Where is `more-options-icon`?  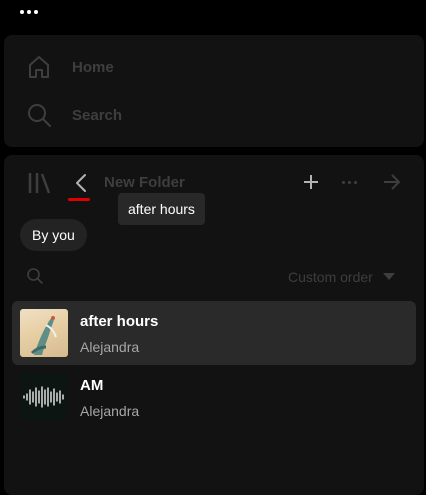
more-options-icon is located at coordinates (351, 183).